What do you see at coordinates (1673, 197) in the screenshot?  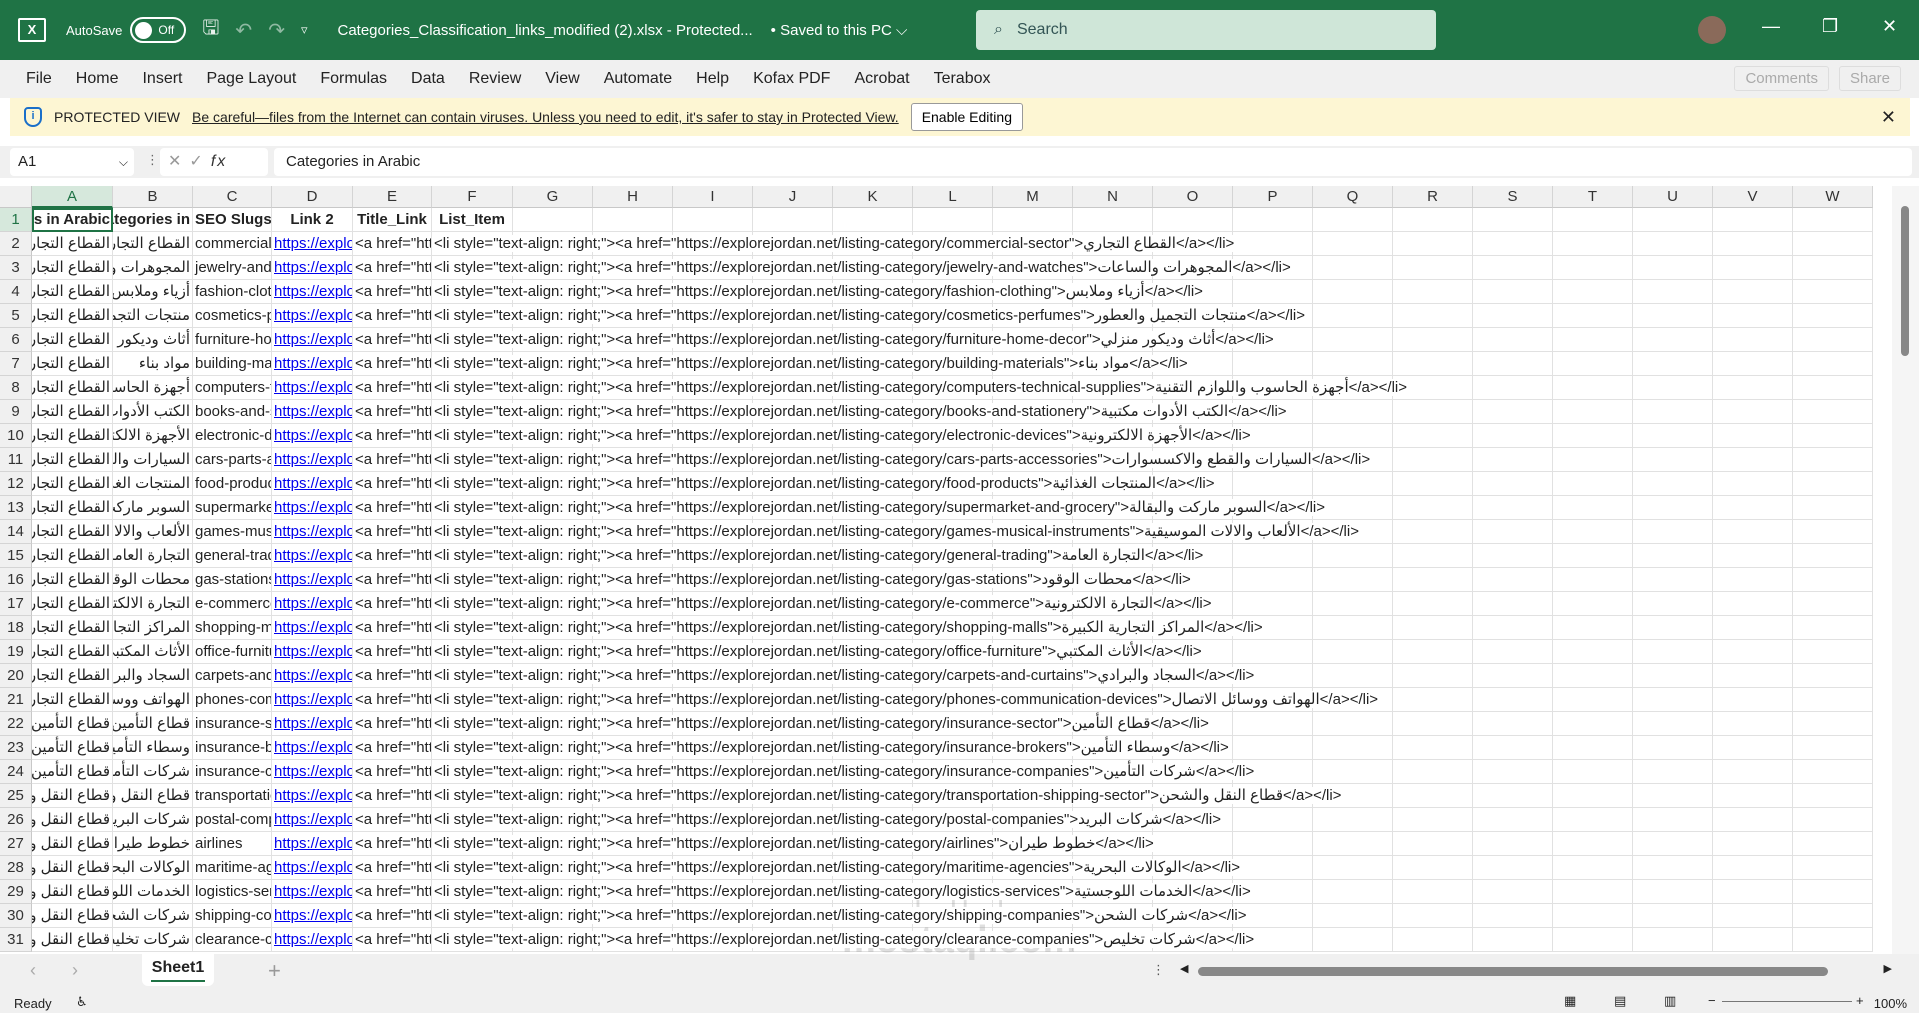 I see `column-header-u: U` at bounding box center [1673, 197].